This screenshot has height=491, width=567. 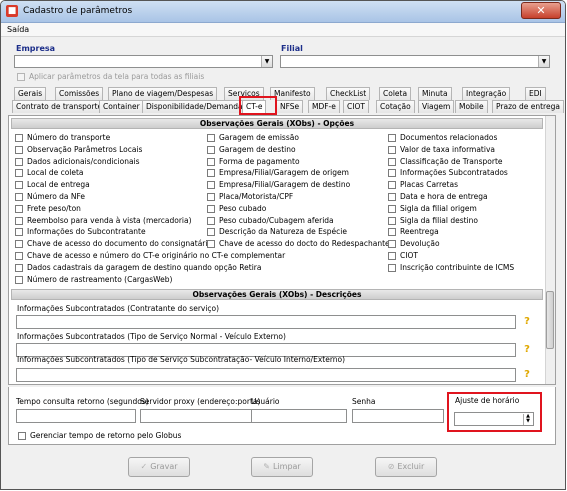 I want to click on tab-edi: EDI, so click(x=535, y=93).